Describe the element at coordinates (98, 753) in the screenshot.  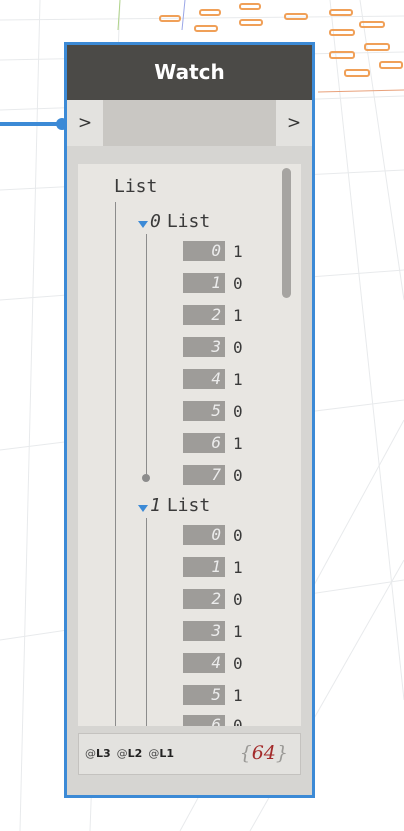
I see `level-tag-l3: @L3` at that location.